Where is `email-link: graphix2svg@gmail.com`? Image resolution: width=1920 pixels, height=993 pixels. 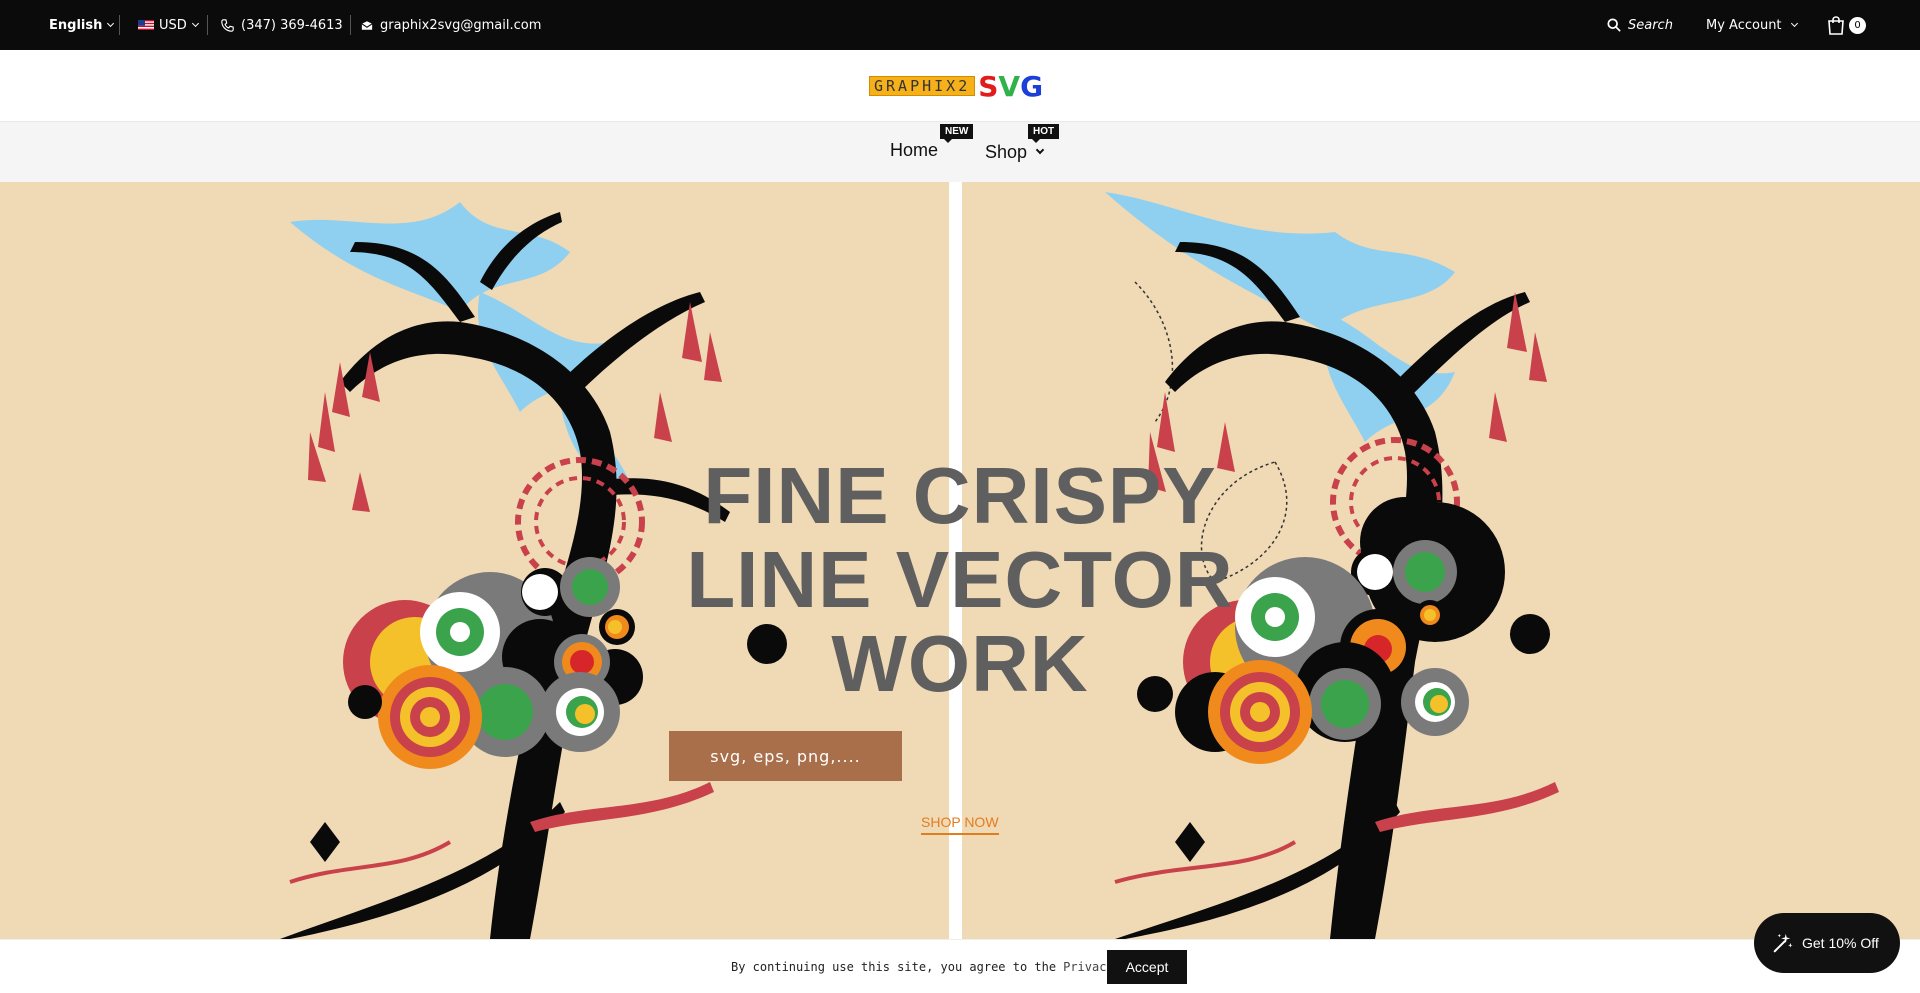
email-link: graphix2svg@gmail.com is located at coordinates (451, 25).